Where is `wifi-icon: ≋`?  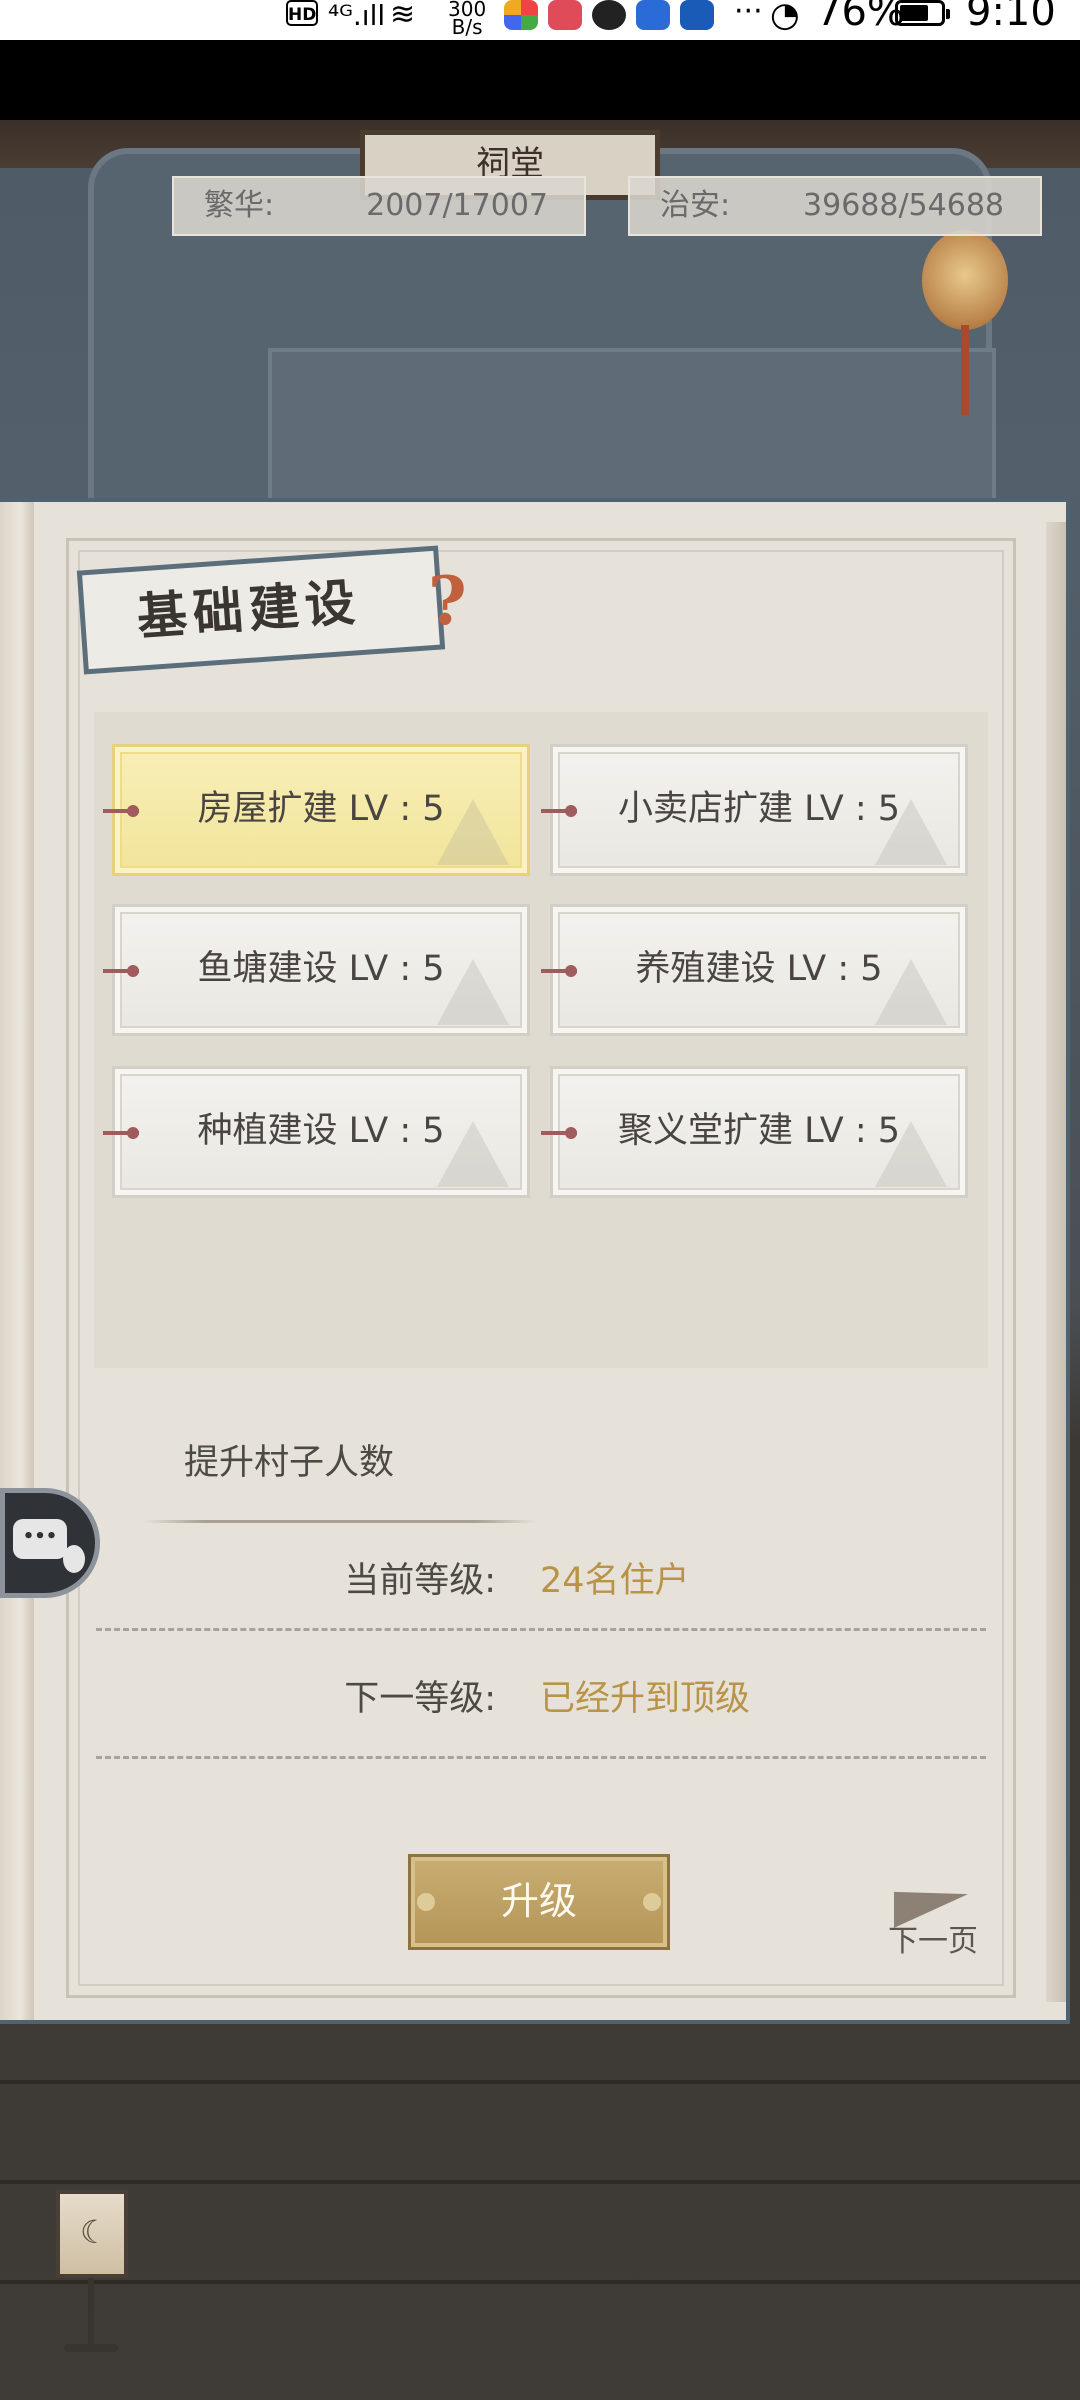 wifi-icon: ≋ is located at coordinates (403, 16).